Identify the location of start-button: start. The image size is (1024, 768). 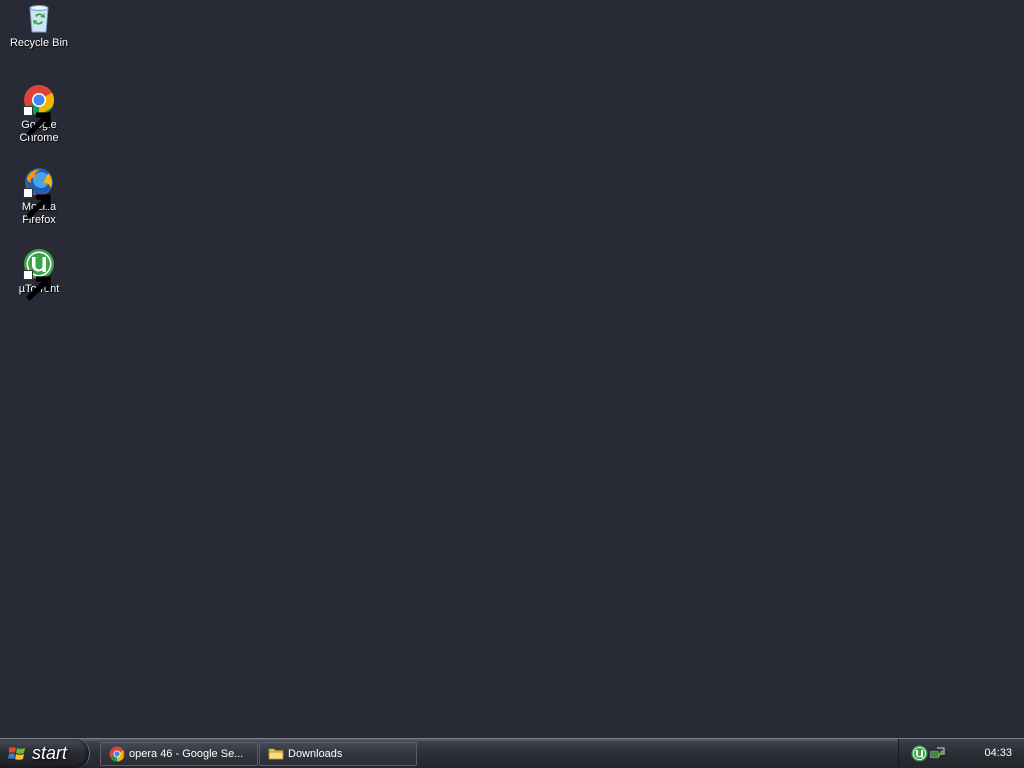
(45, 753).